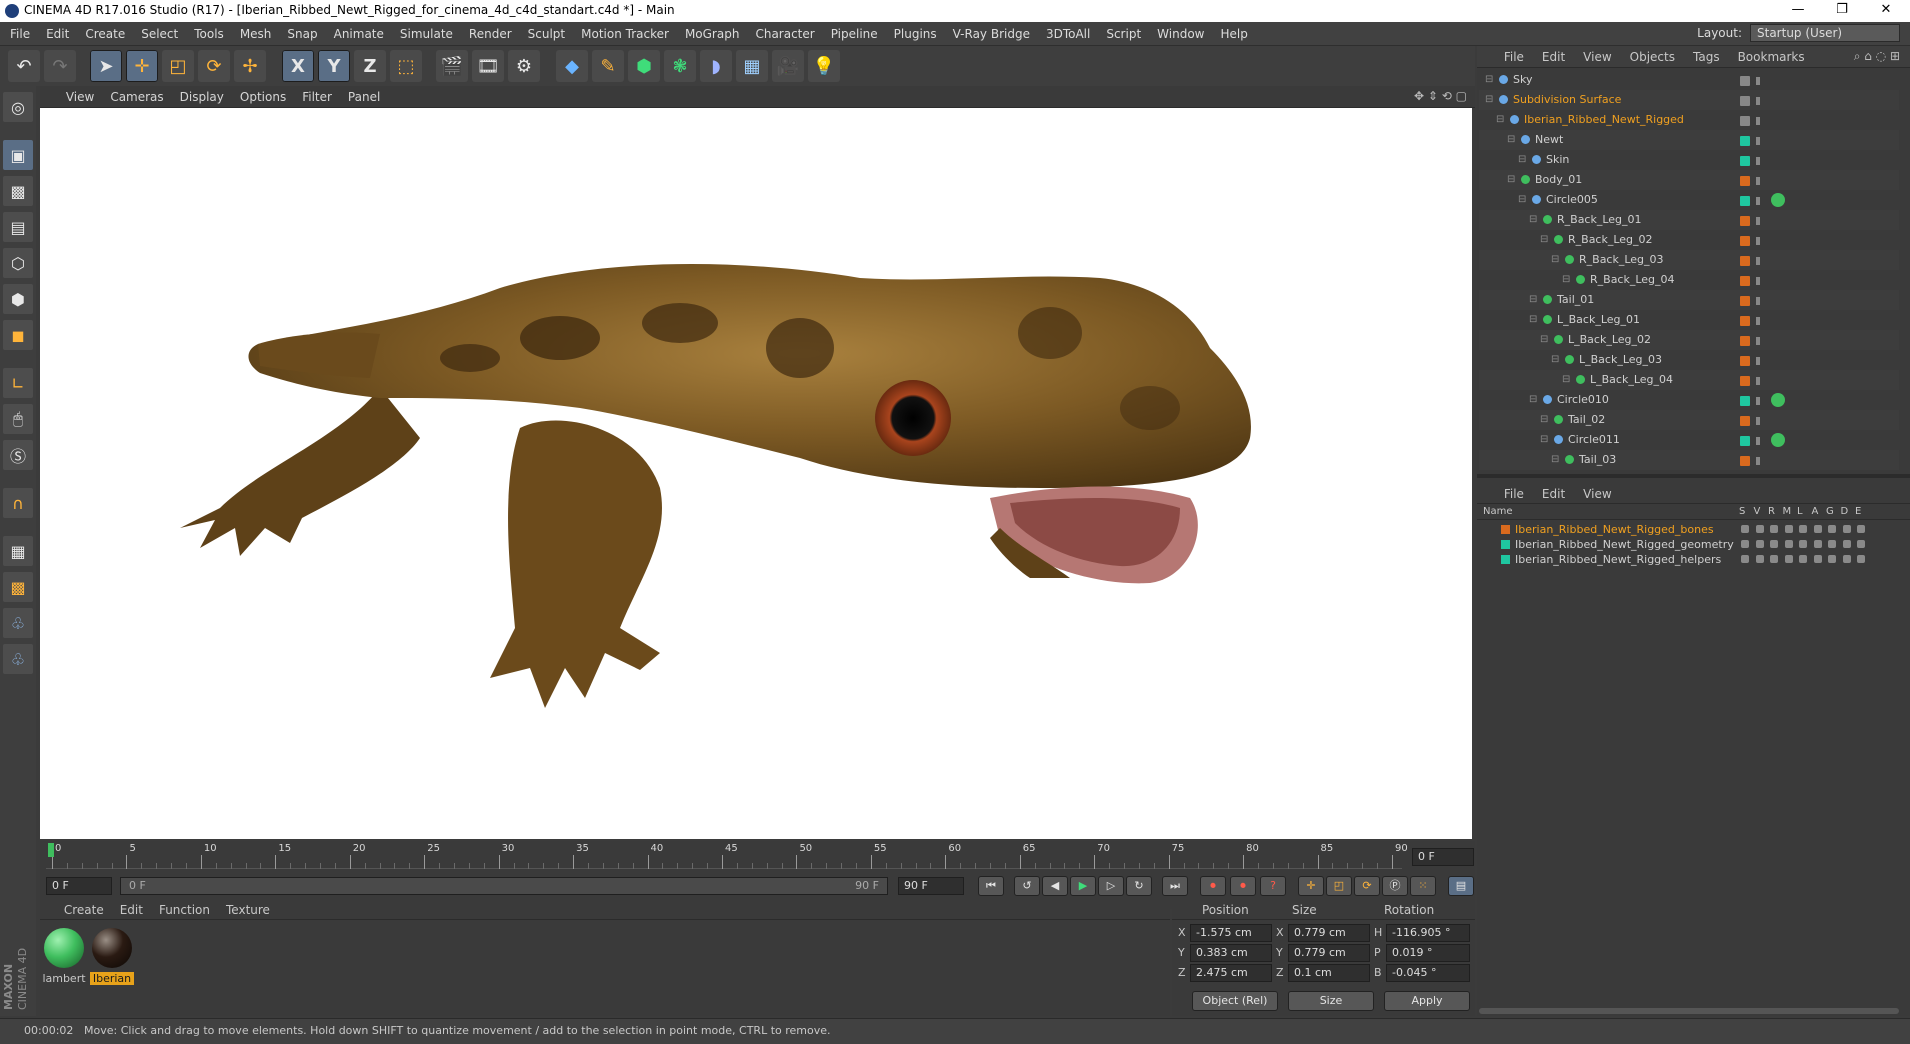 The height and width of the screenshot is (1044, 1910). What do you see at coordinates (1586, 420) in the screenshot?
I see `object-name: Tail_02` at bounding box center [1586, 420].